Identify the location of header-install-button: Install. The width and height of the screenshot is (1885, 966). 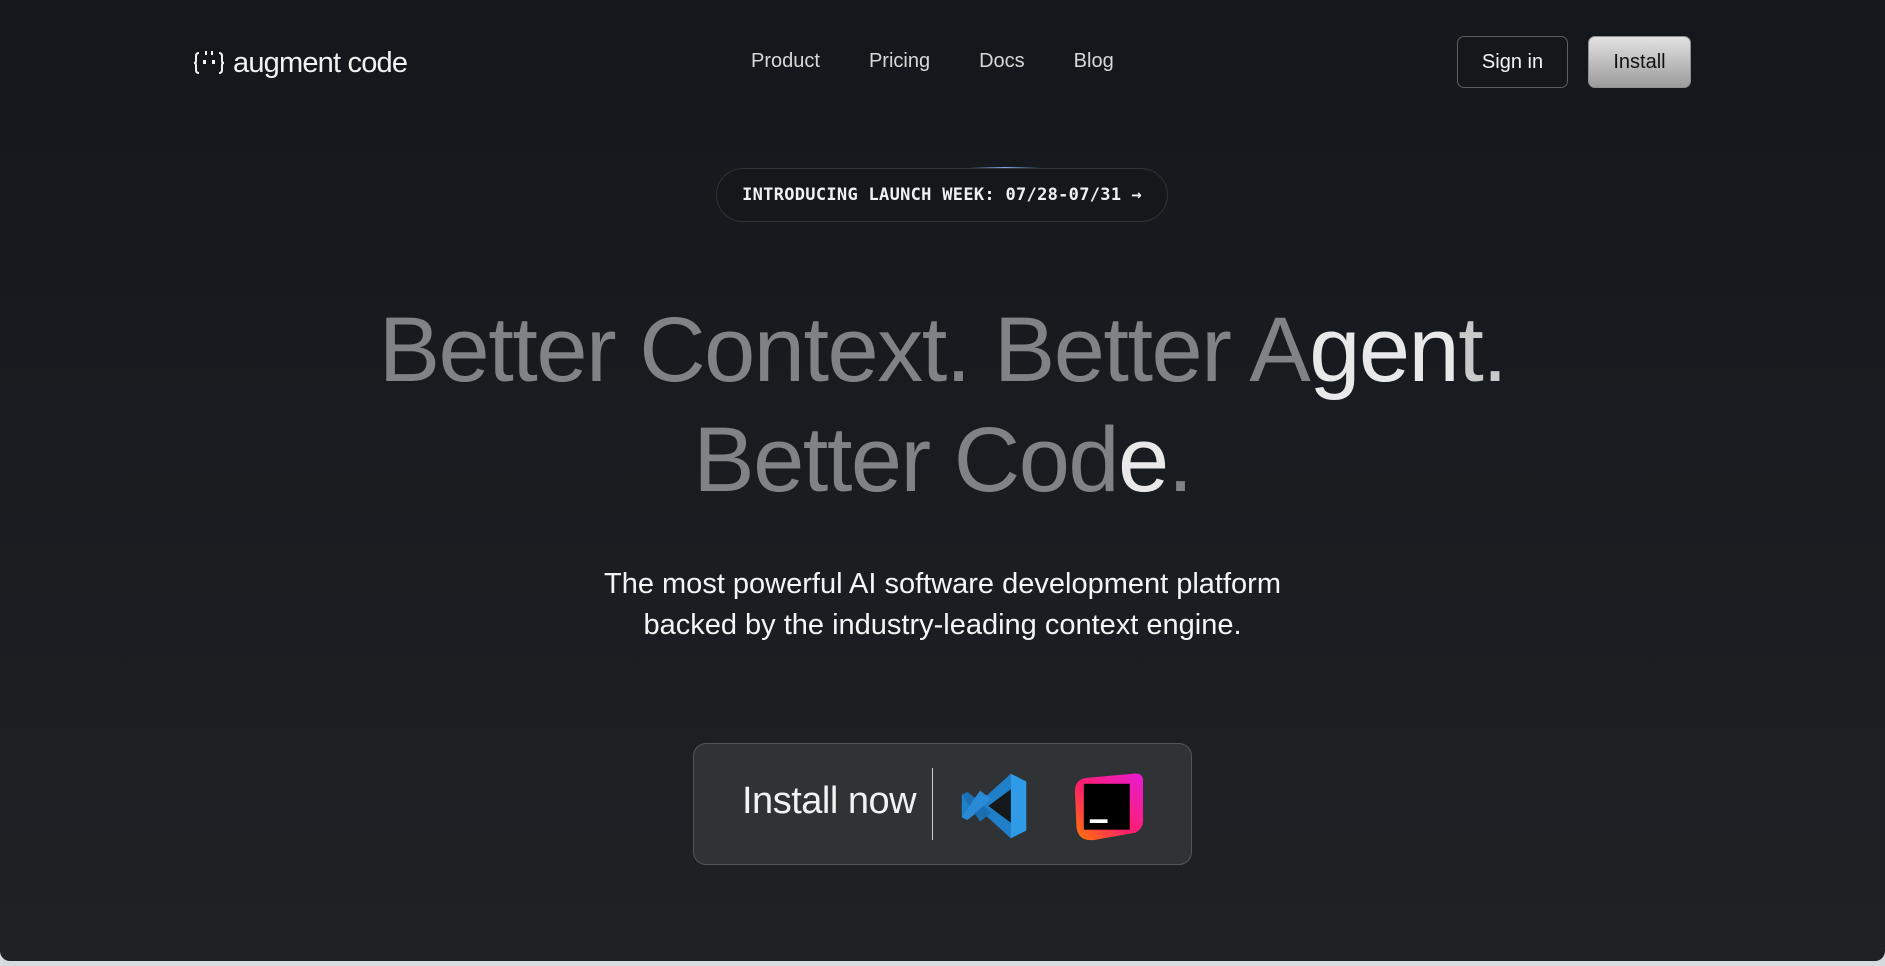
(1639, 62).